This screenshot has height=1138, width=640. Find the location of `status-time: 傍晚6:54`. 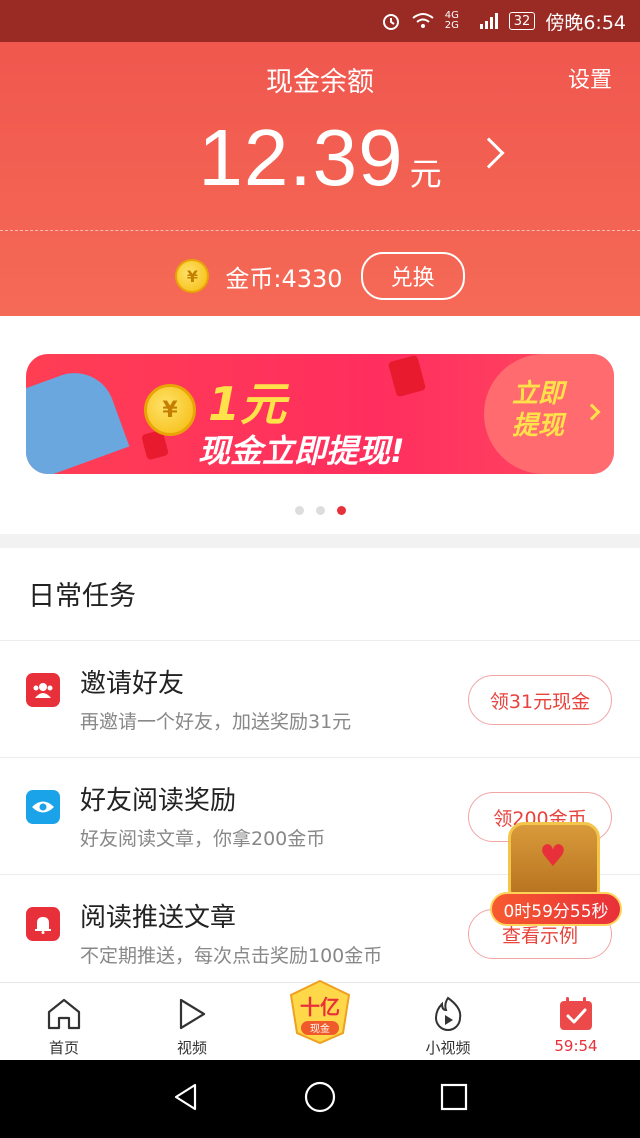

status-time: 傍晚6:54 is located at coordinates (585, 22).